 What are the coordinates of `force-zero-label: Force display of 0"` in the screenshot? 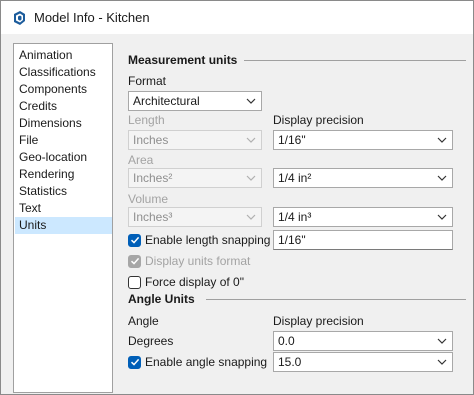 It's located at (194, 282).